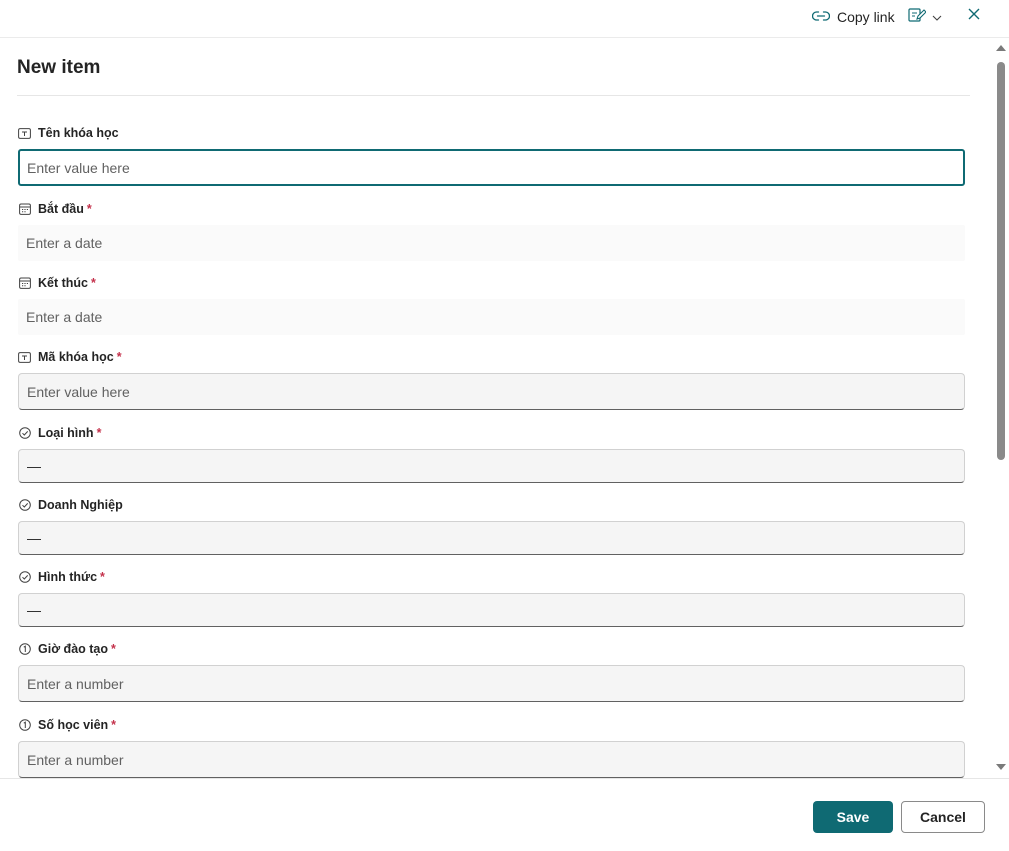  I want to click on close-icon, so click(974, 16).